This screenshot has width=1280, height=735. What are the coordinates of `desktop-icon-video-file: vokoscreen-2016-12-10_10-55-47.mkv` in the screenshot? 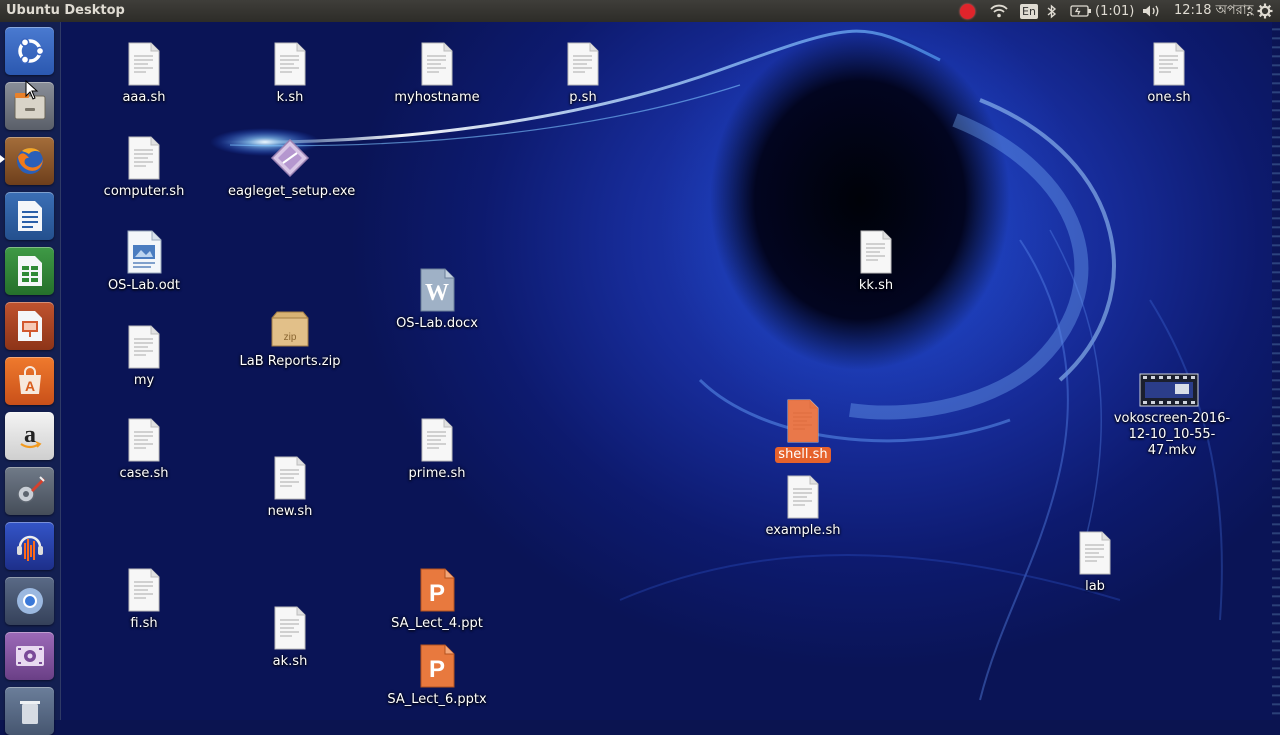 It's located at (1169, 416).